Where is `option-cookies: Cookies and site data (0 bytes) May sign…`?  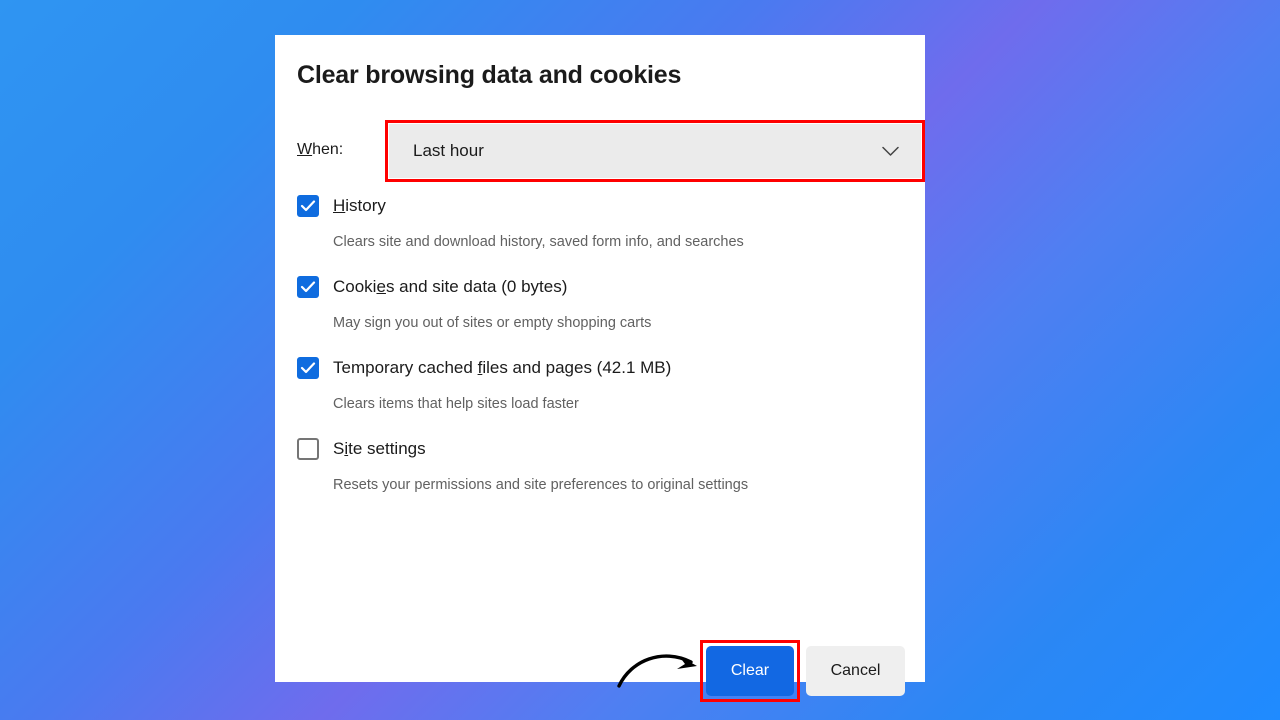 option-cookies: Cookies and site data (0 bytes) May sign… is located at coordinates (601, 302).